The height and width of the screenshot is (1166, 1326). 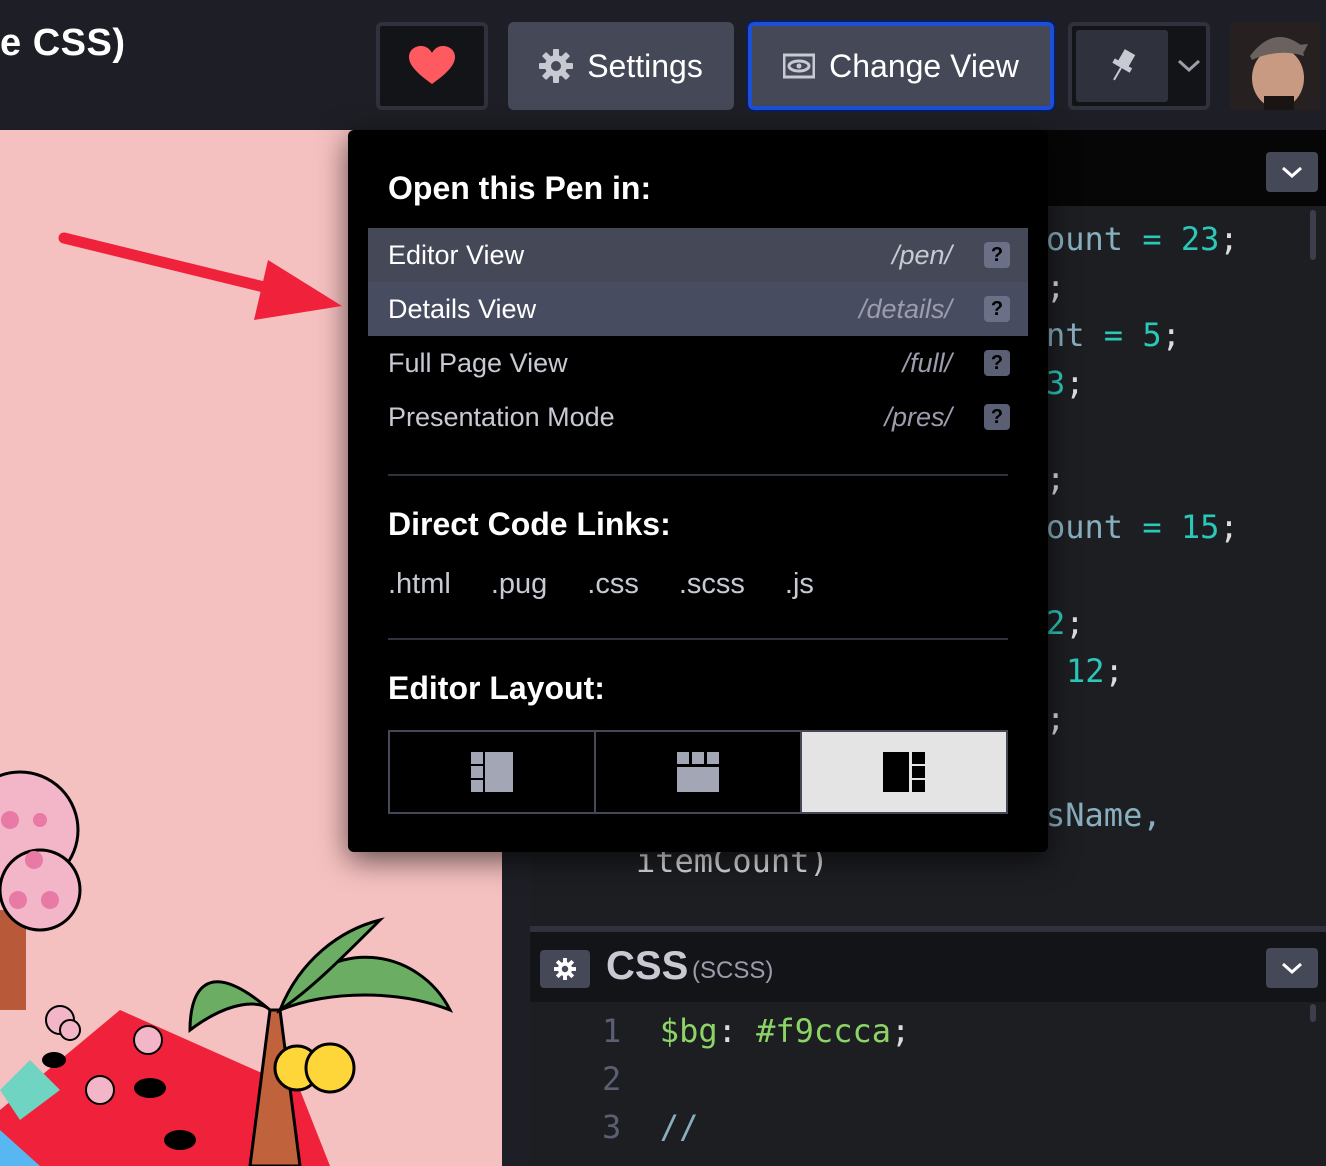 I want to click on code-link: .pug, so click(x=519, y=584).